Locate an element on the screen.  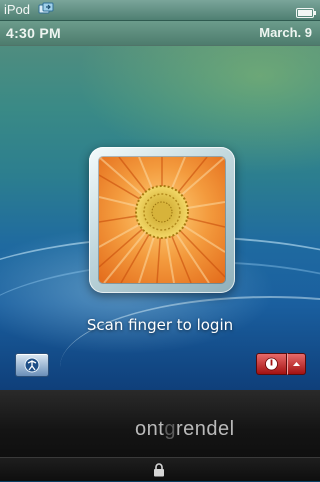
user-tile is located at coordinates (162, 220).